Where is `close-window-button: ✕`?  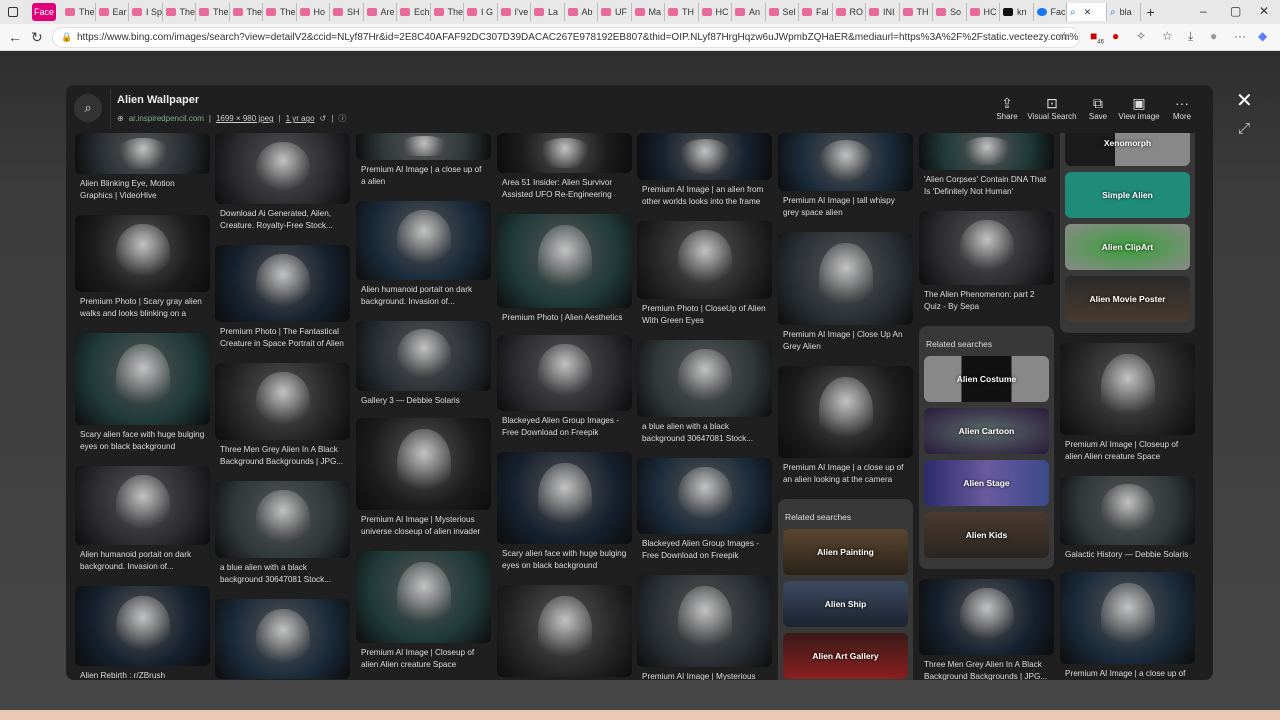 close-window-button: ✕ is located at coordinates (1264, 11).